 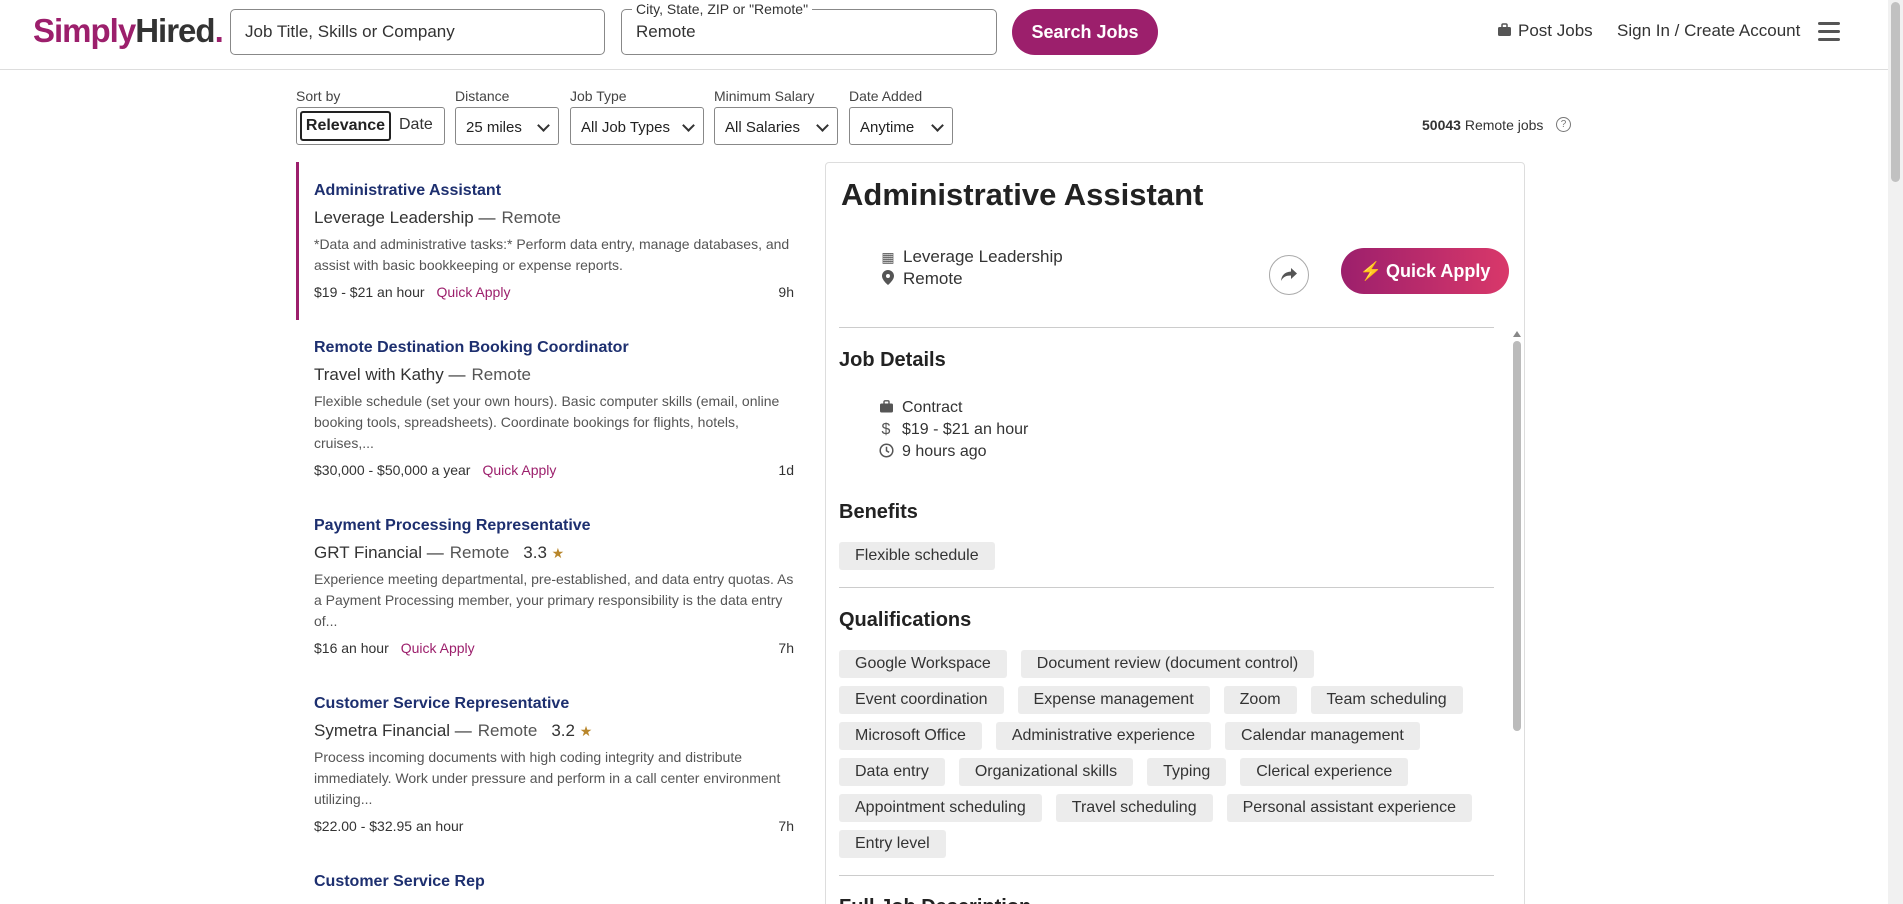 I want to click on qualification-chip: Document review (document control), so click(x=1167, y=664).